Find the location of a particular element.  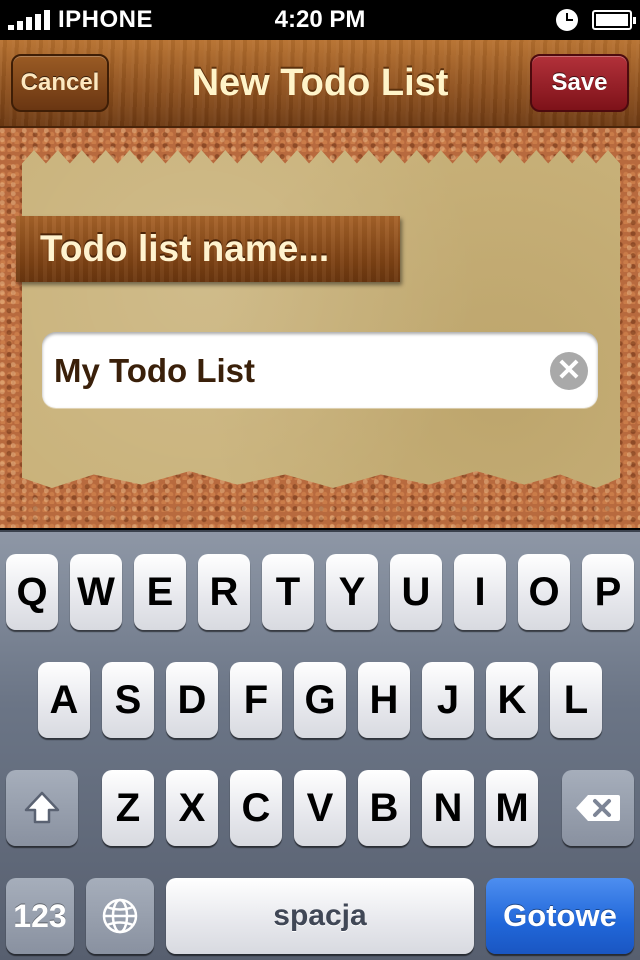

key-h: H is located at coordinates (384, 700).